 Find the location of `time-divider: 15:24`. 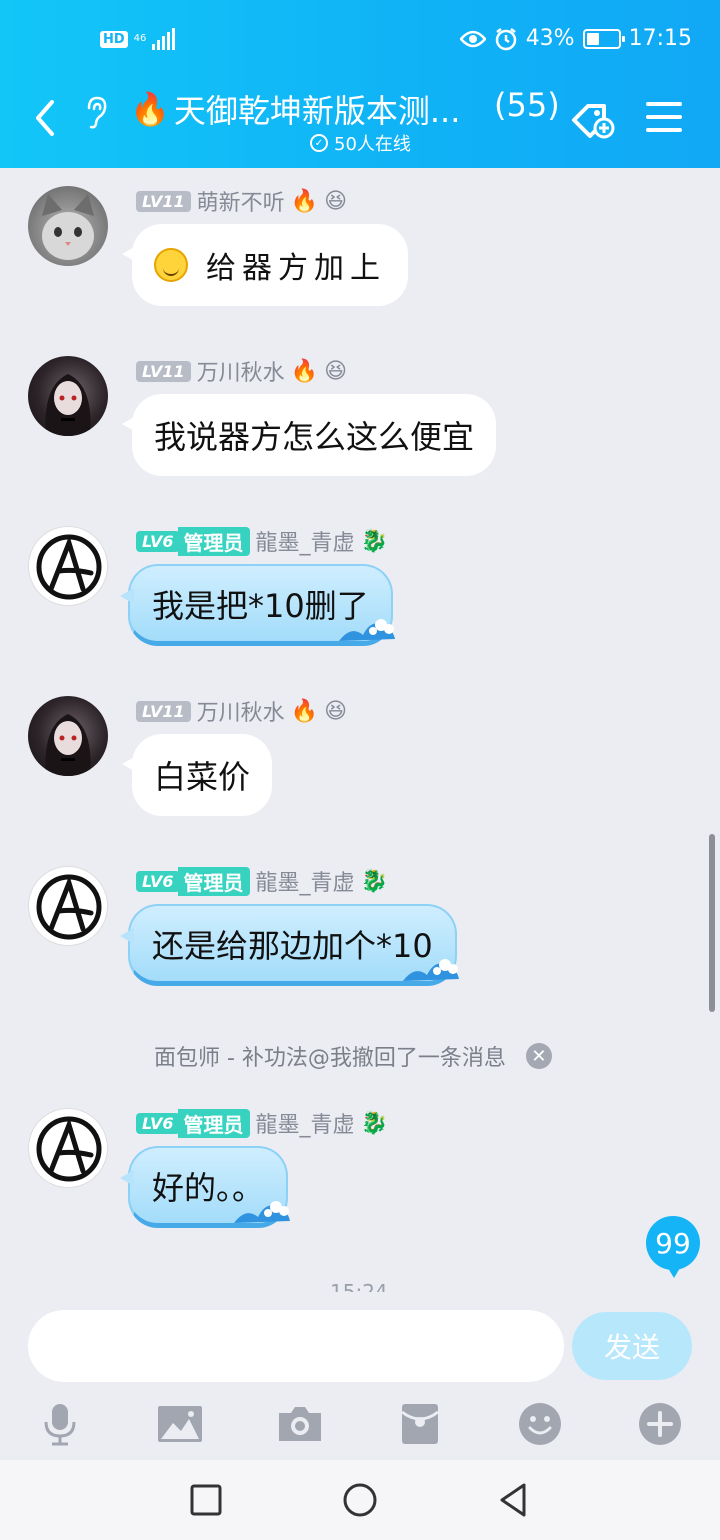

time-divider: 15:24 is located at coordinates (359, 1286).